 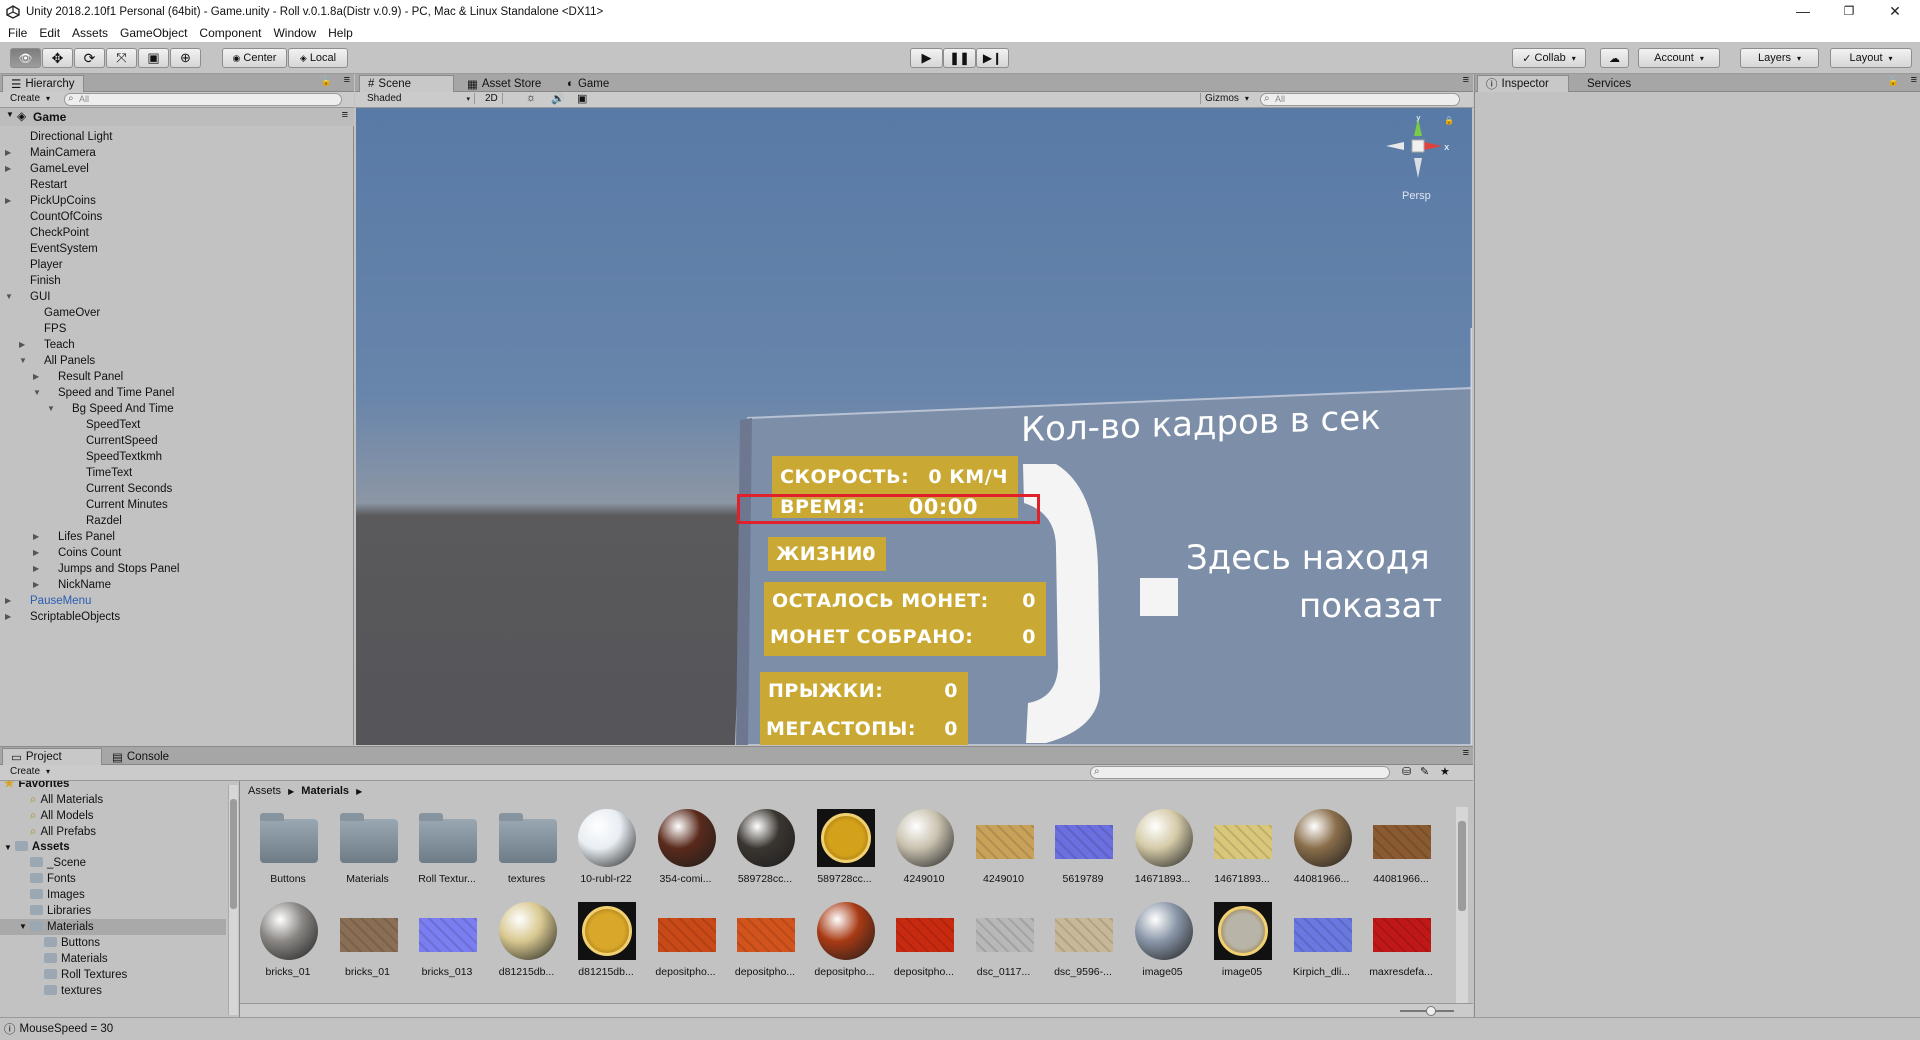 What do you see at coordinates (121, 58) in the screenshot?
I see `scale-tool-button: ⤧` at bounding box center [121, 58].